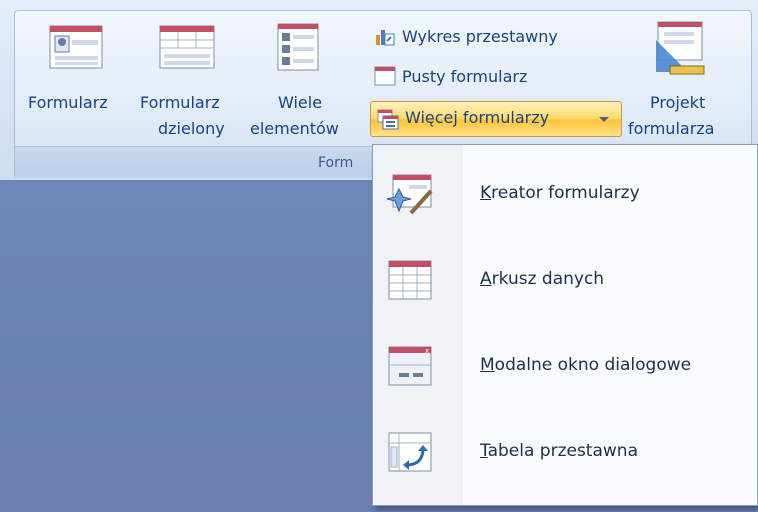  What do you see at coordinates (559, 451) in the screenshot?
I see `pivot-table-label: Tabela przestawna` at bounding box center [559, 451].